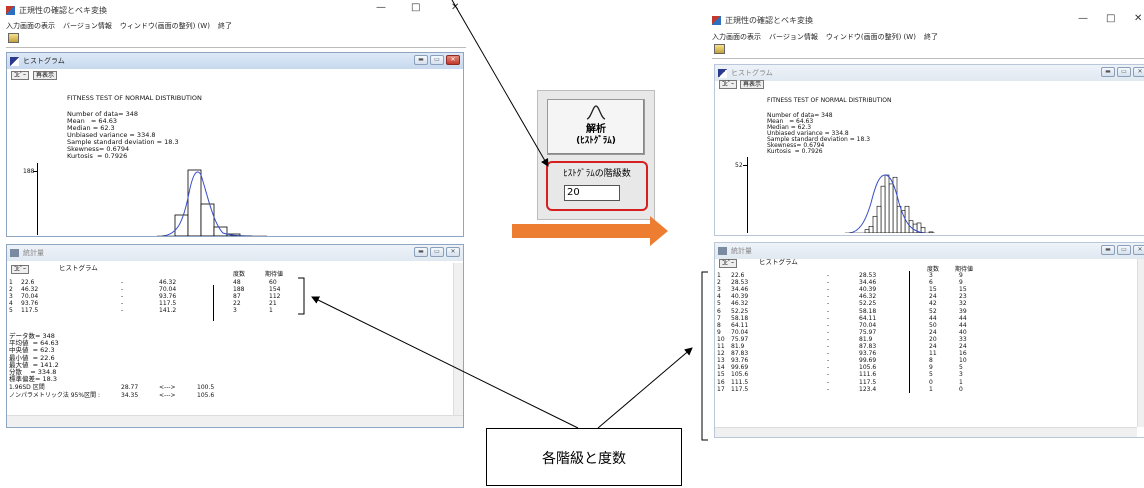 This screenshot has width=1144, height=488. What do you see at coordinates (500, 83) in the screenshot?
I see `arrow-to-bins` at bounding box center [500, 83].